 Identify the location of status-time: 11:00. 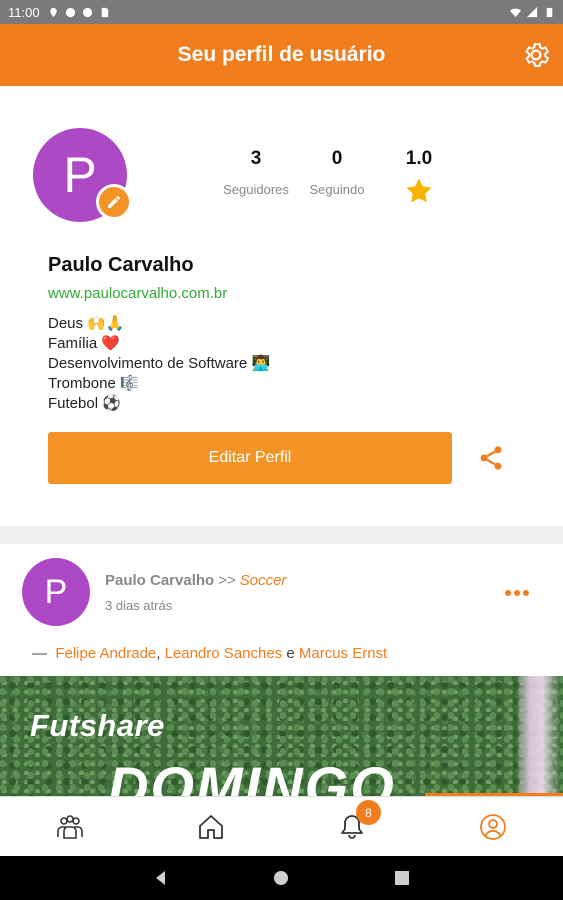
(24, 12).